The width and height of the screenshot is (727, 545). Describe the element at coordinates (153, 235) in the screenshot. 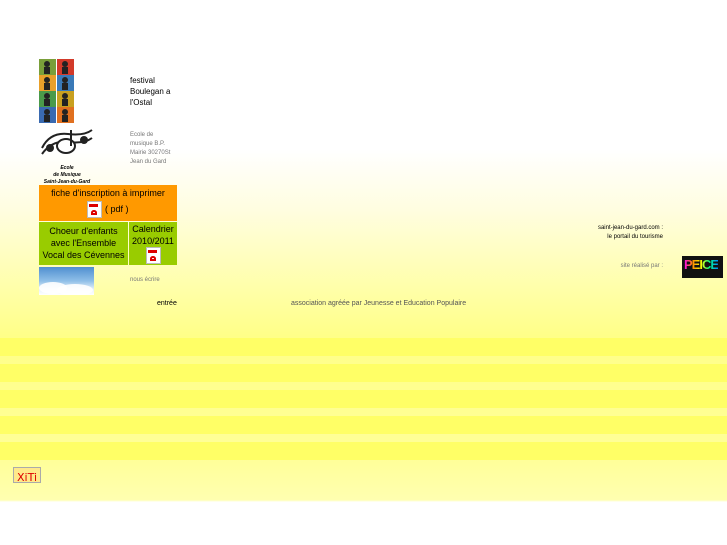

I see `calendrier-link: Calendrier 2010/2011` at that location.